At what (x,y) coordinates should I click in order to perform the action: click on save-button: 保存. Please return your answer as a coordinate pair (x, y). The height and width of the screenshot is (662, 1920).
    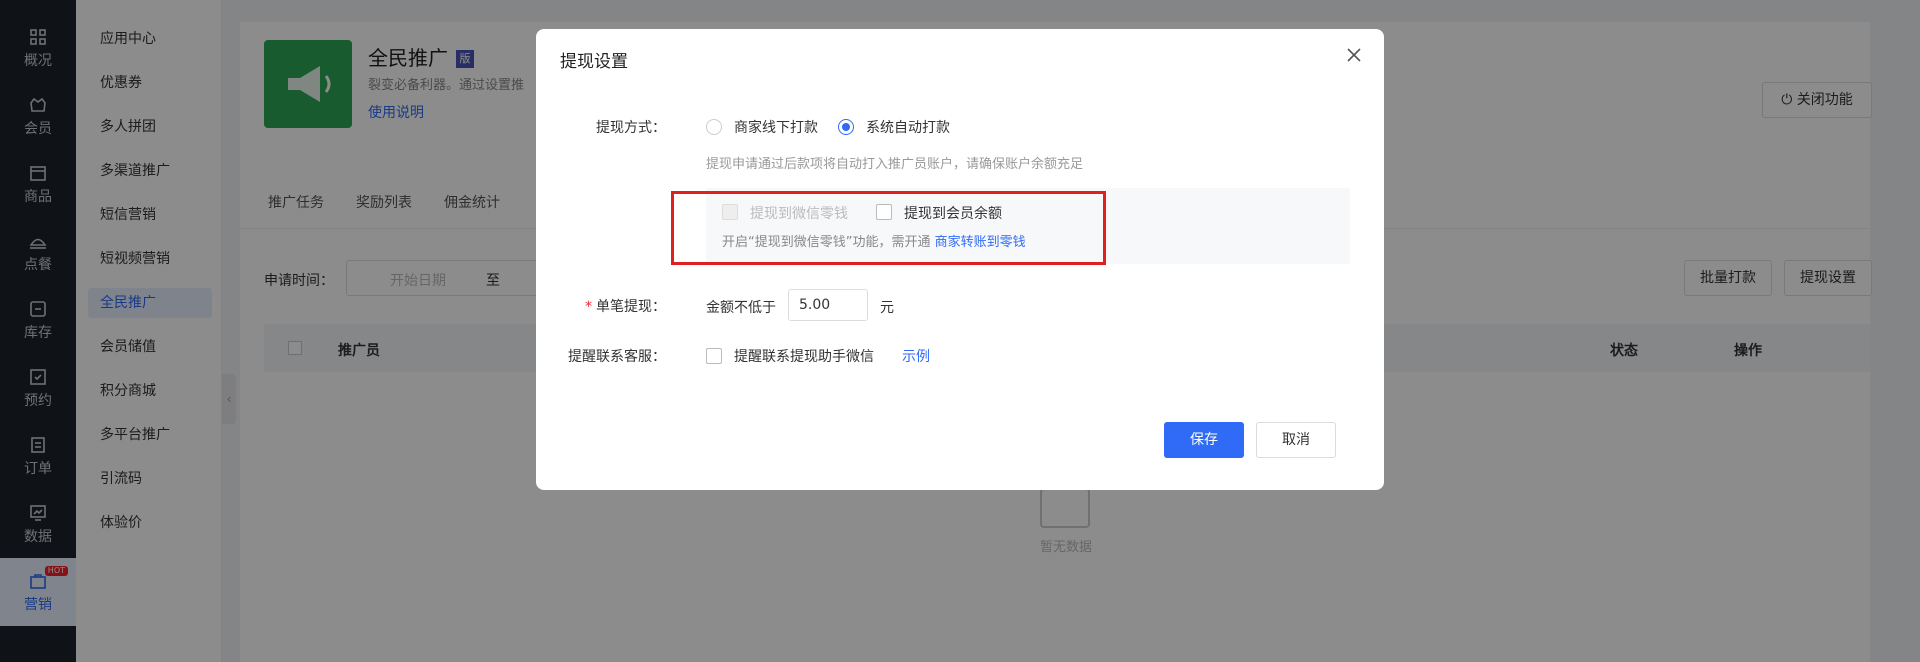
    Looking at the image, I should click on (1204, 440).